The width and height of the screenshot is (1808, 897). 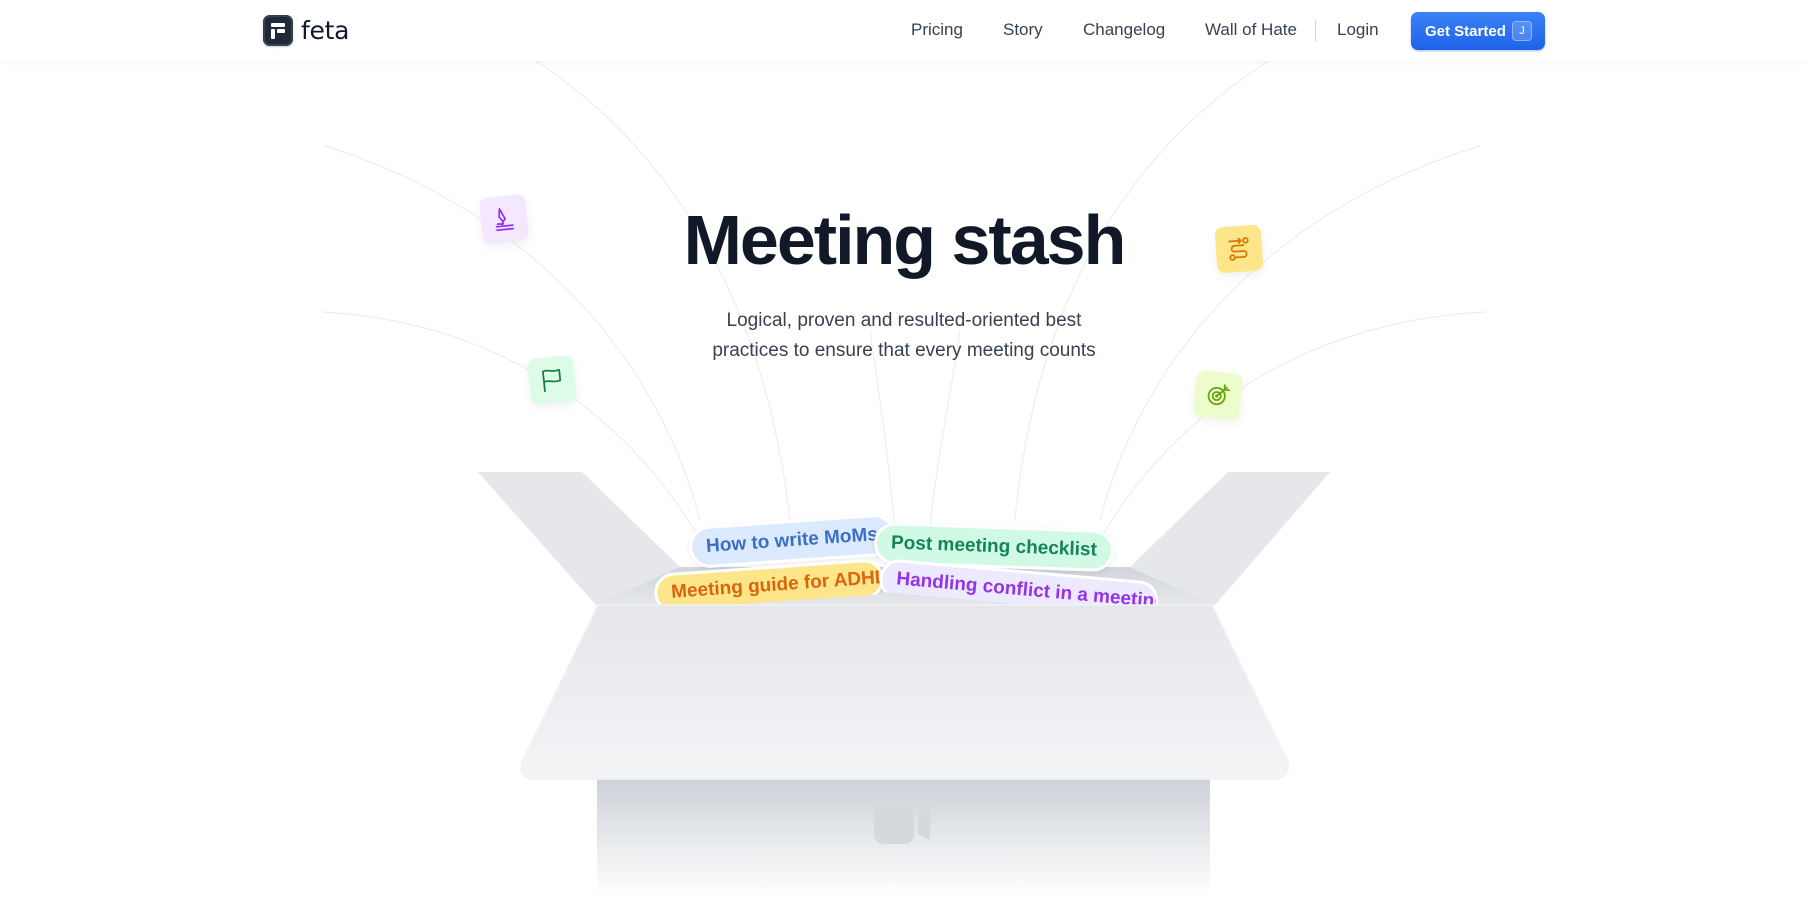 I want to click on shortcut-key-badge: J, so click(x=1522, y=31).